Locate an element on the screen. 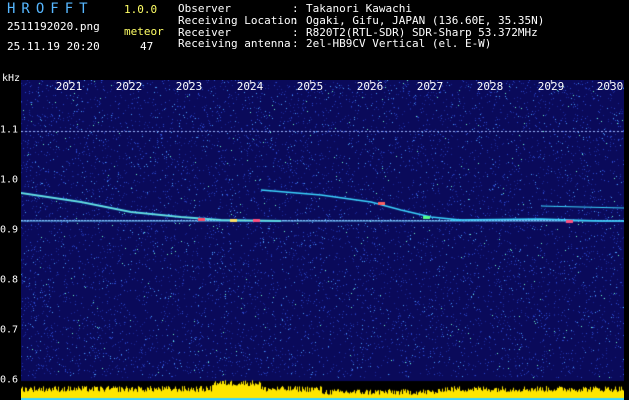 The width and height of the screenshot is (629, 400). frequency-label: 0.7 is located at coordinates (9, 330).